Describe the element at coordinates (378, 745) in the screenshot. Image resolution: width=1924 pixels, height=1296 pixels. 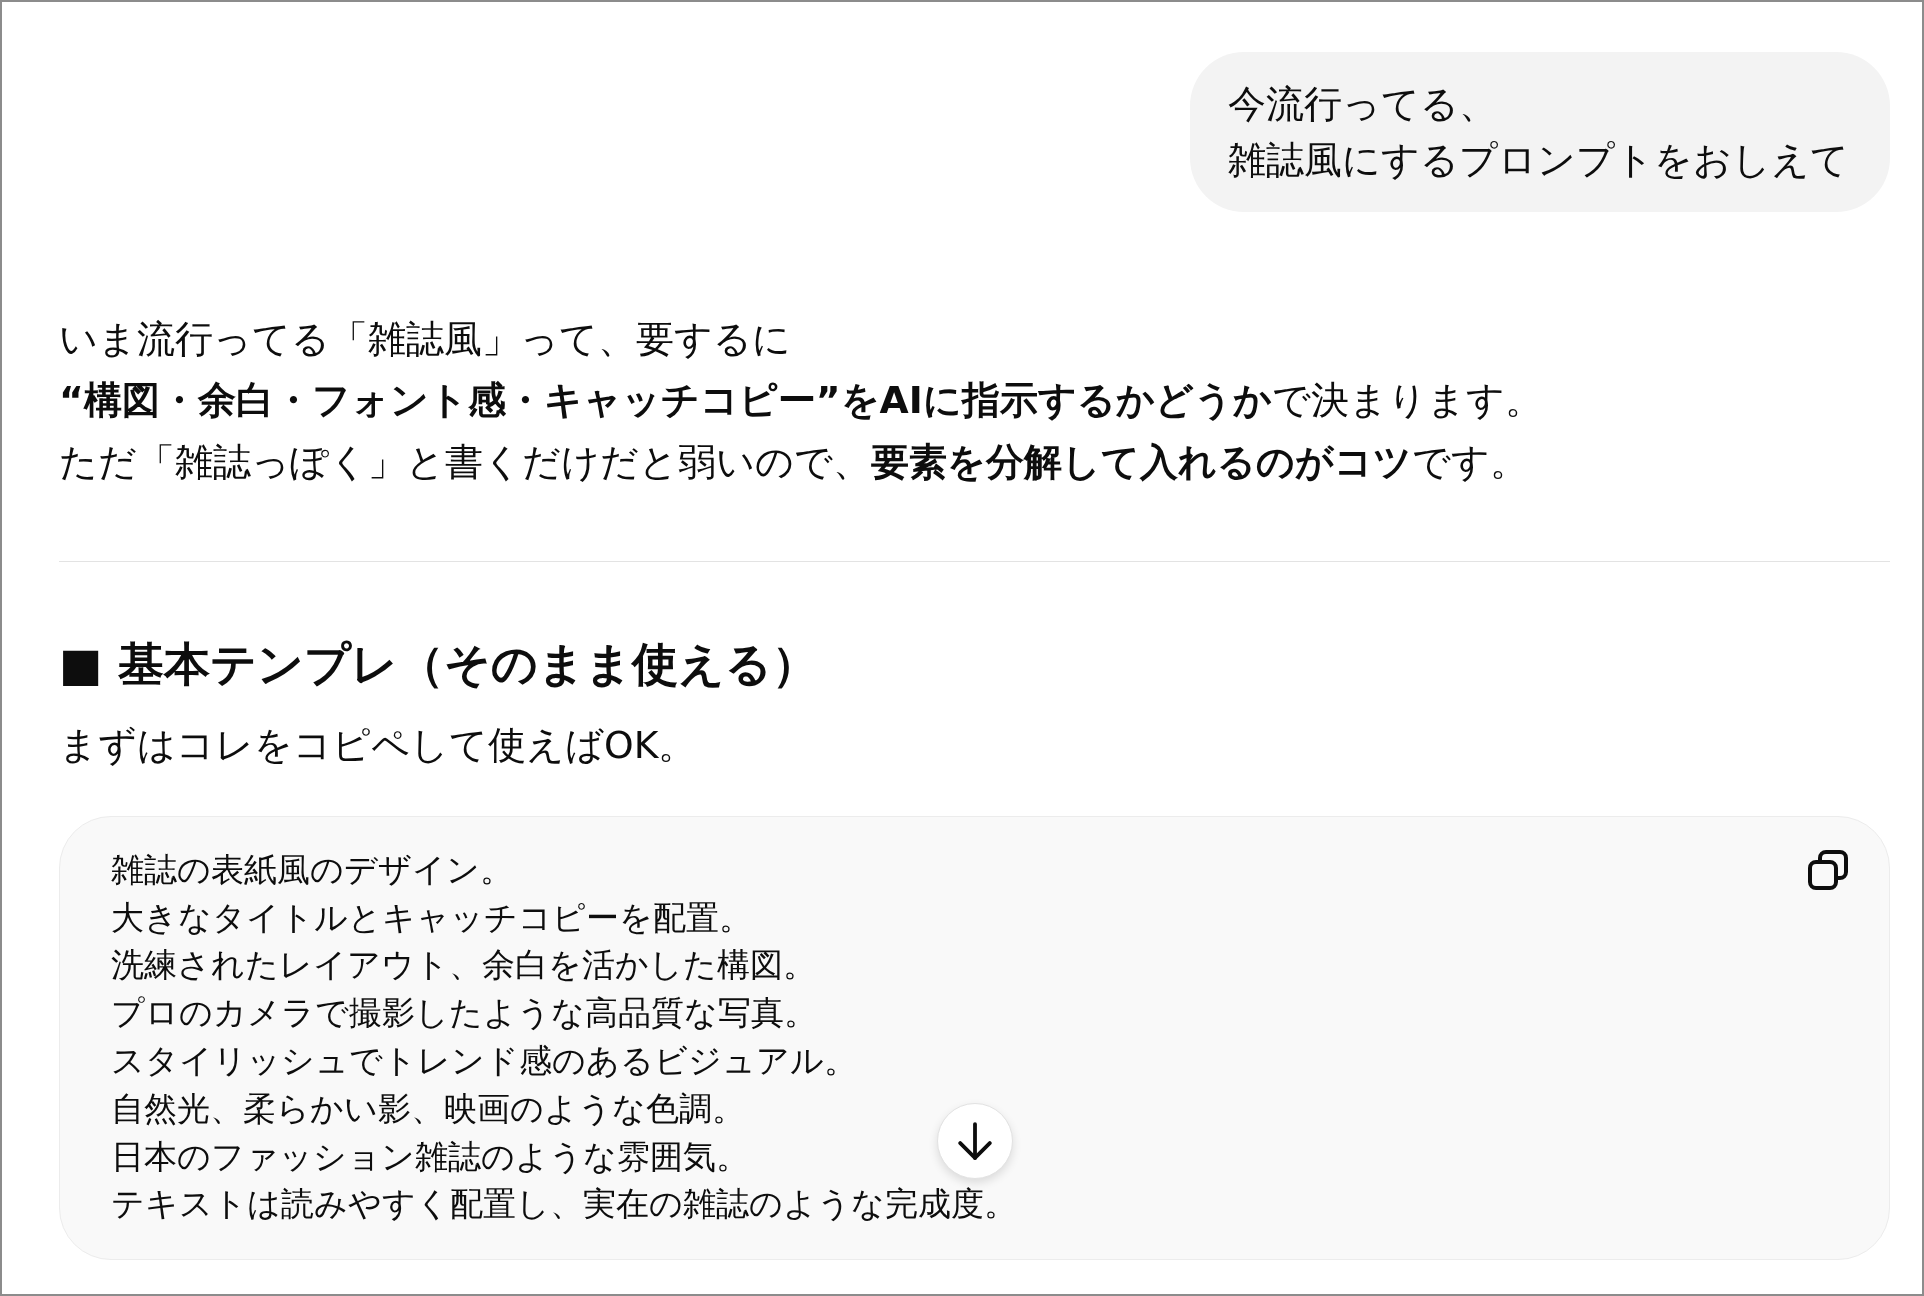
I see `section-subtitle: まずはコレをコピペして使えばOK。` at that location.